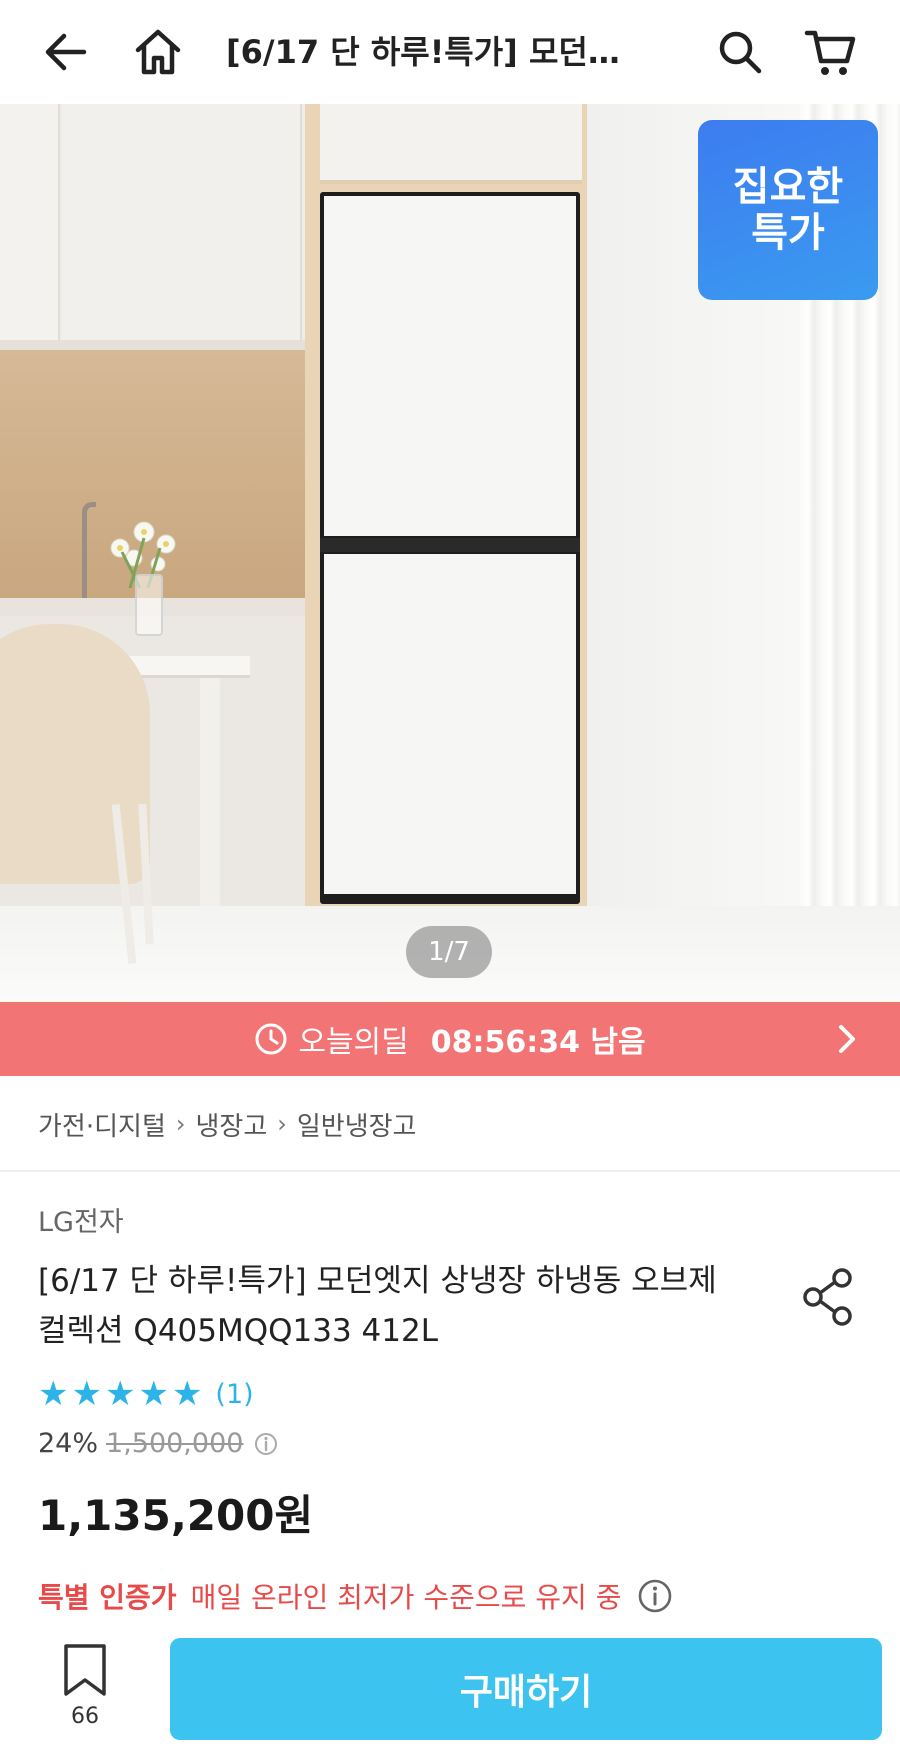 Image resolution: width=900 pixels, height=1756 pixels. I want to click on deal-label: 오늘의딜, so click(353, 1042).